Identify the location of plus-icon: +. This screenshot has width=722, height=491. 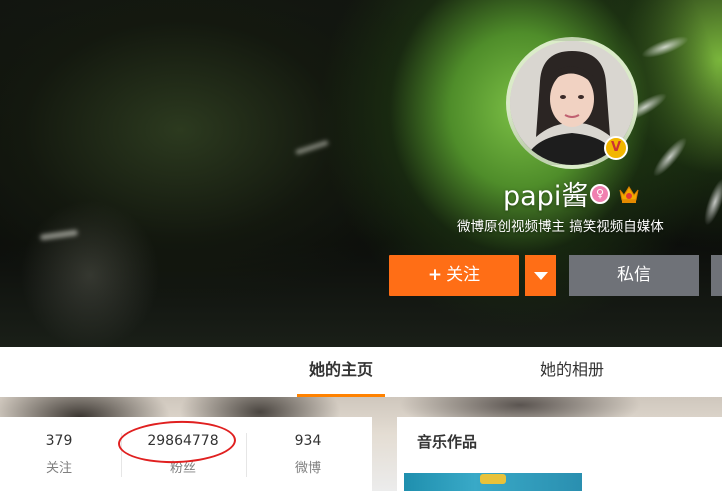
(435, 275).